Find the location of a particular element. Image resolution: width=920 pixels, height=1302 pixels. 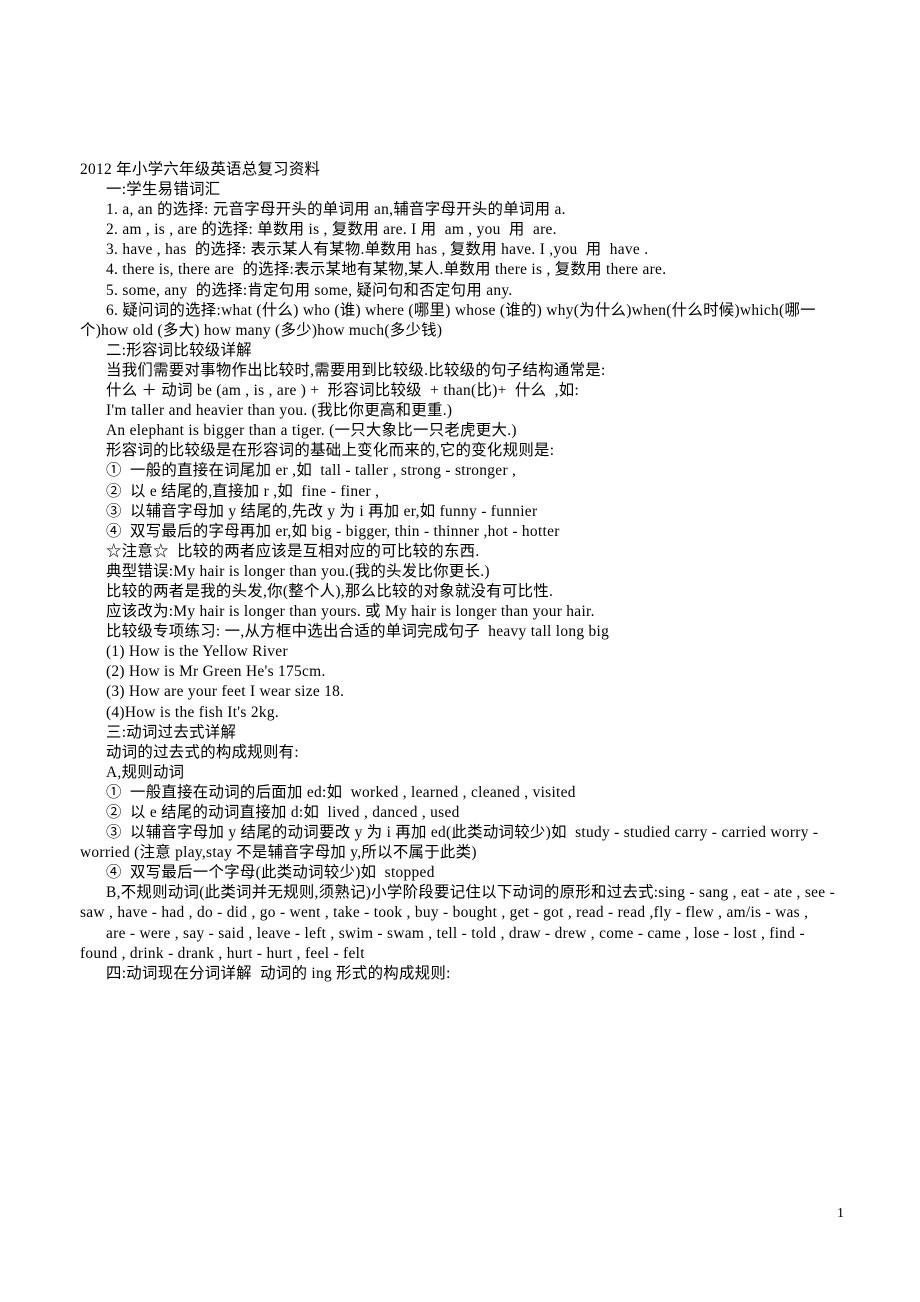

subsection-heading: A,规则动词 is located at coordinates (145, 772).